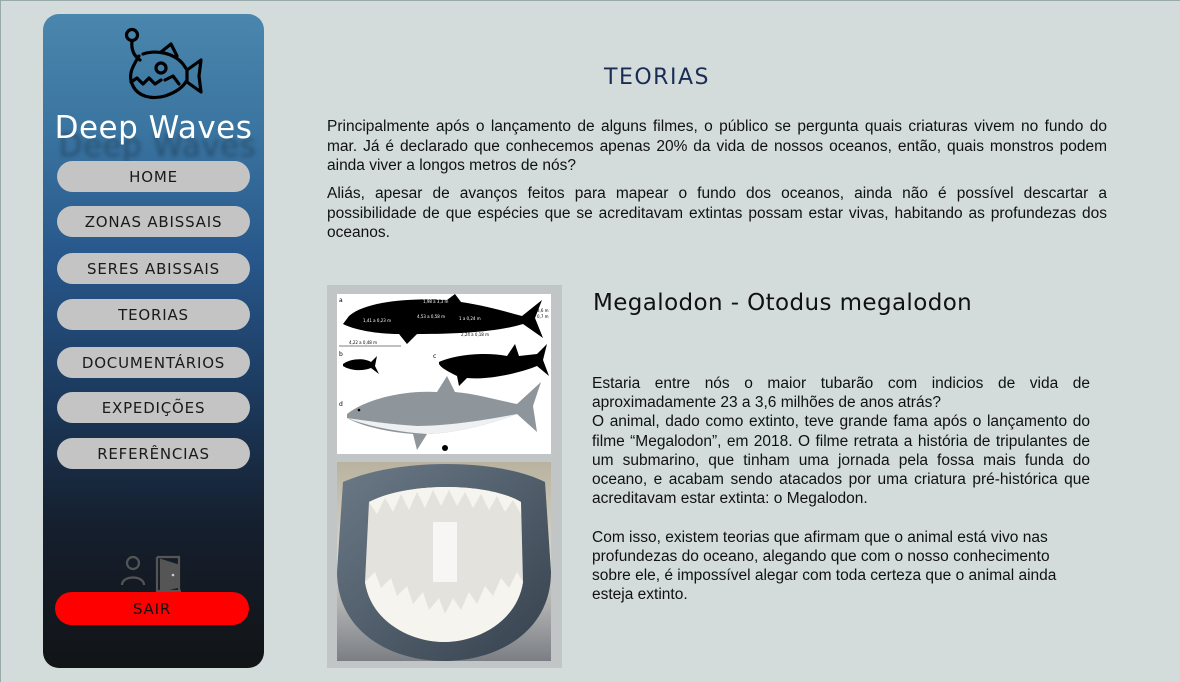  I want to click on svg-text: 4,53 a 0,58 m, so click(431, 316).